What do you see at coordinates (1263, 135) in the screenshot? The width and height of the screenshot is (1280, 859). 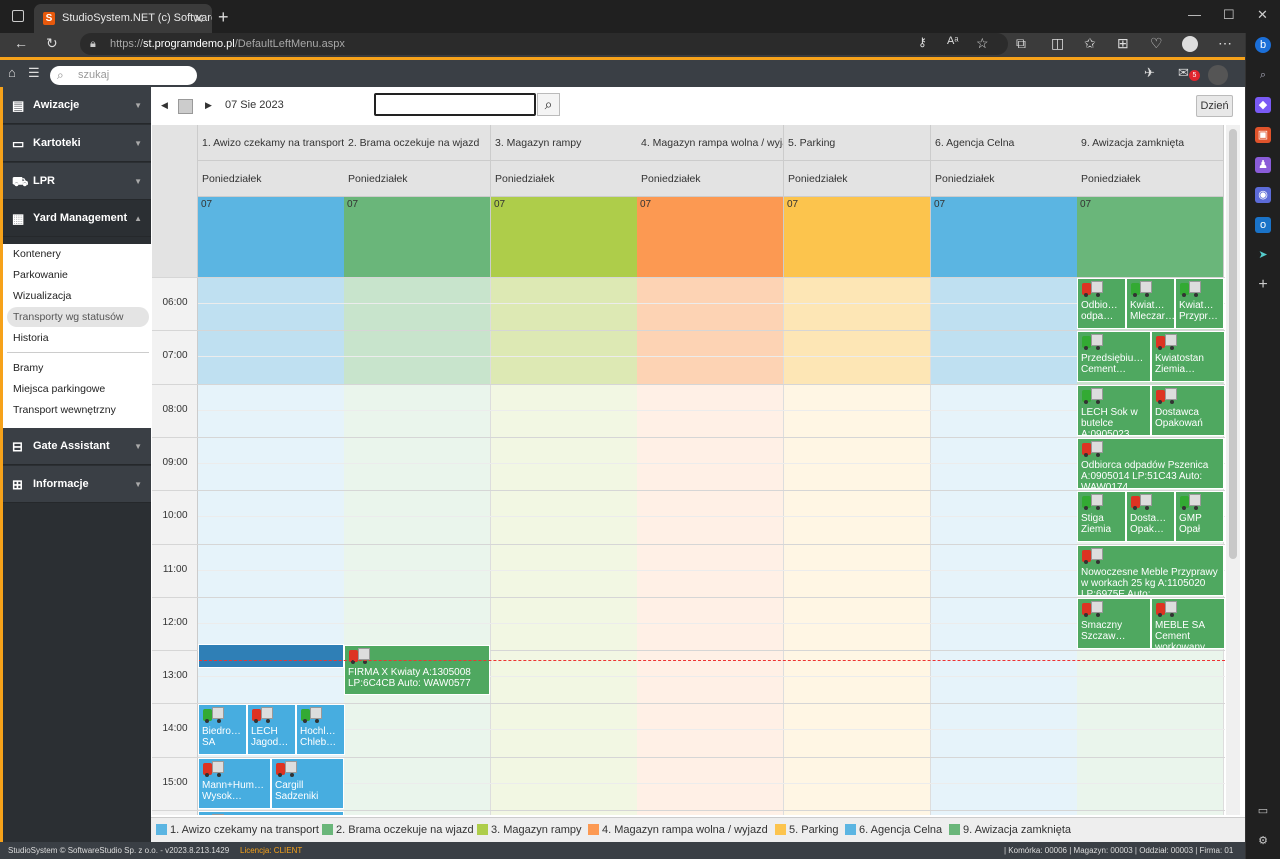 I see `tools-icon: ▣` at bounding box center [1263, 135].